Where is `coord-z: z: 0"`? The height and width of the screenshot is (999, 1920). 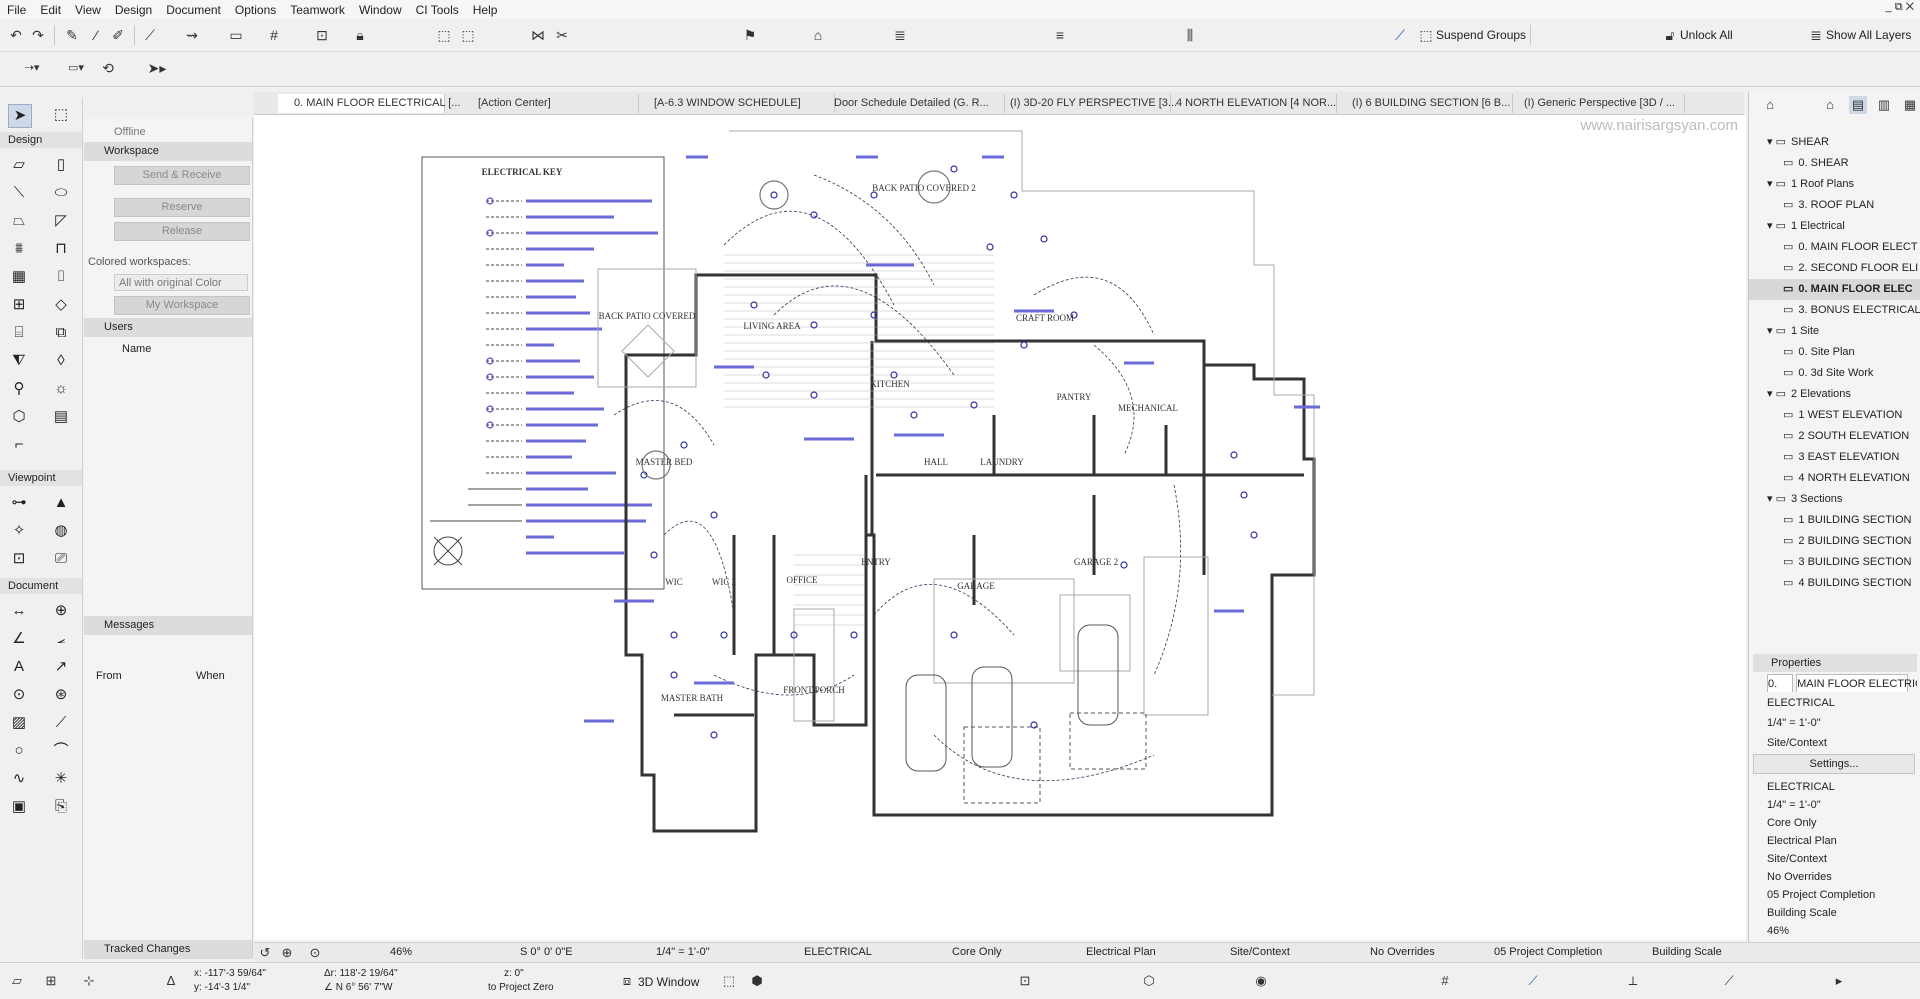
coord-z: z: 0" is located at coordinates (514, 973).